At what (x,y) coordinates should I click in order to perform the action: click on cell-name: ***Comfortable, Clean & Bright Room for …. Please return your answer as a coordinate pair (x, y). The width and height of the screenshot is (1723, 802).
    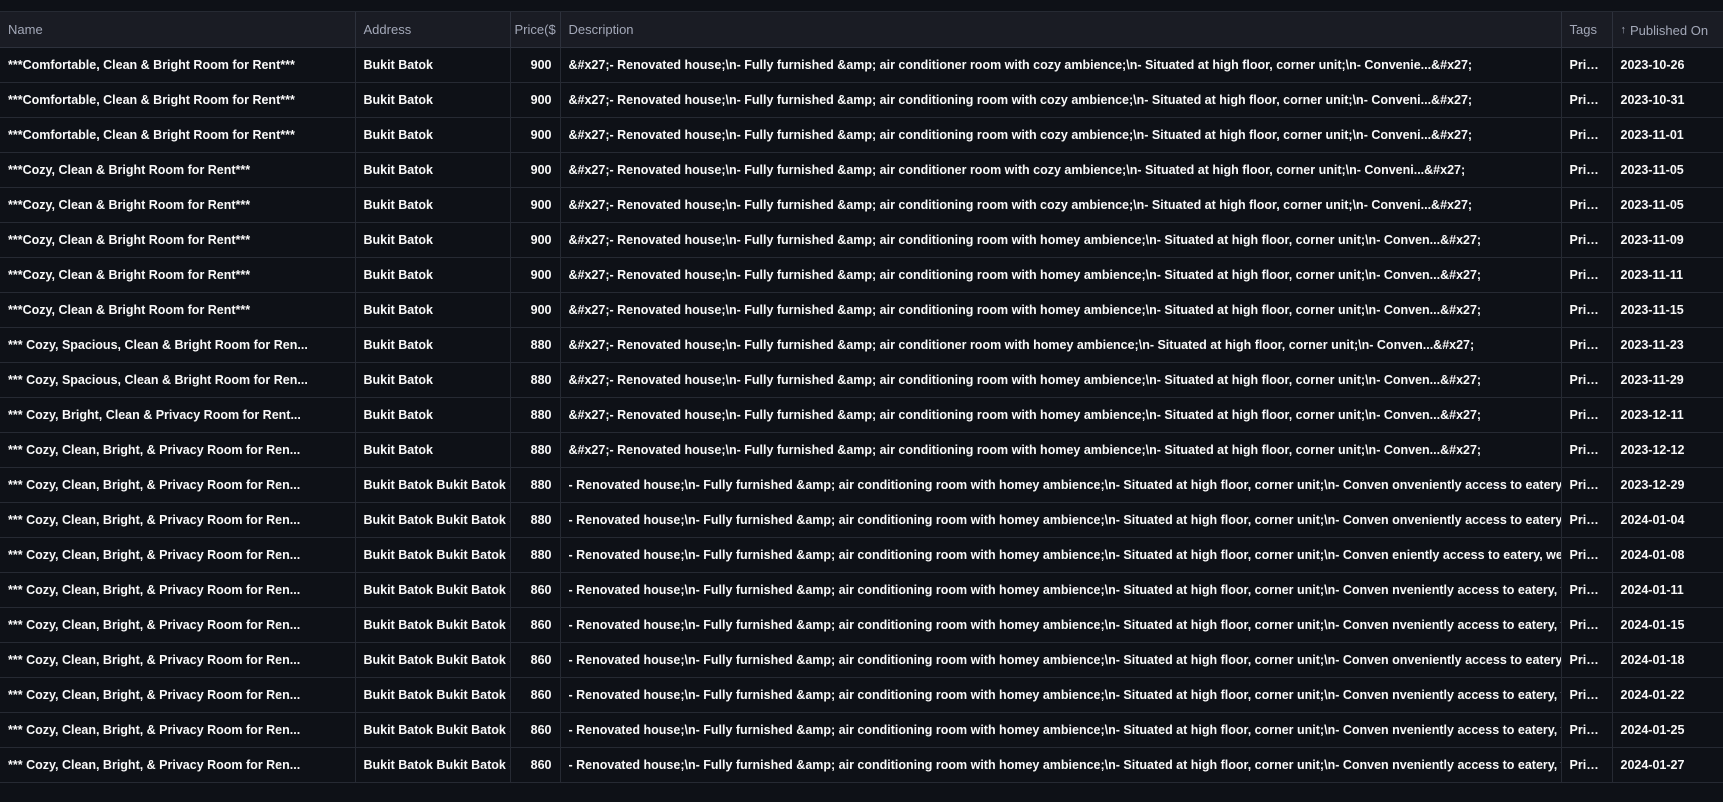
    Looking at the image, I should click on (178, 100).